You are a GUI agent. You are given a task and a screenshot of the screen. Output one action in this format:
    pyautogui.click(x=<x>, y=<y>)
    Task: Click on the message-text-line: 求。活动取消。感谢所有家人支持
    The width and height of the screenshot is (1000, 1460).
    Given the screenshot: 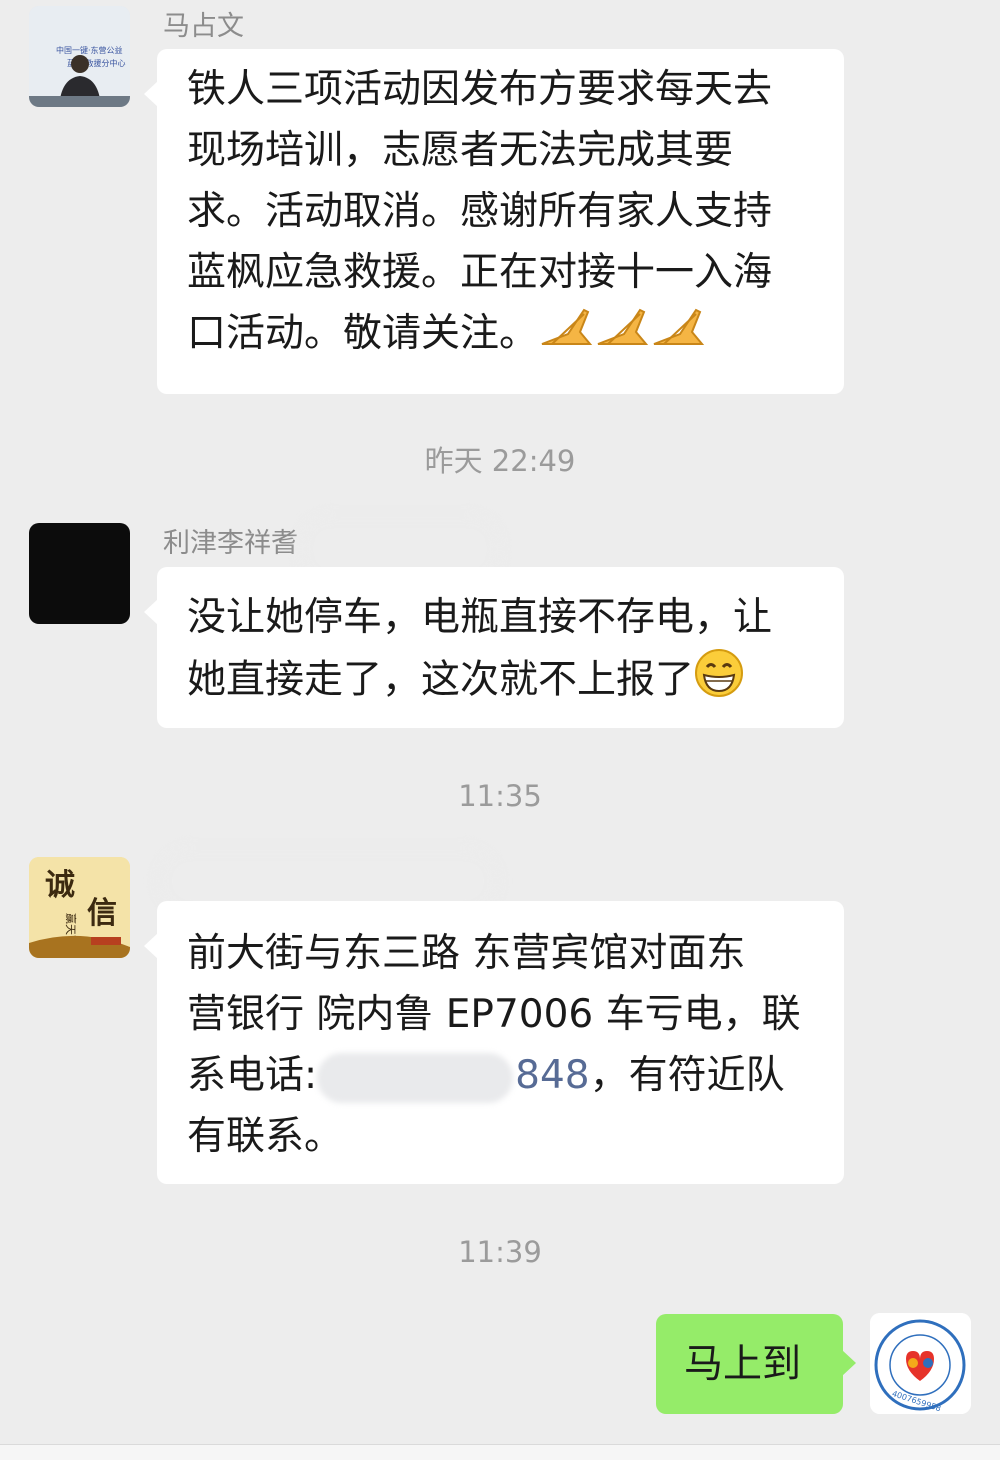 What is the action you would take?
    pyautogui.click(x=480, y=211)
    